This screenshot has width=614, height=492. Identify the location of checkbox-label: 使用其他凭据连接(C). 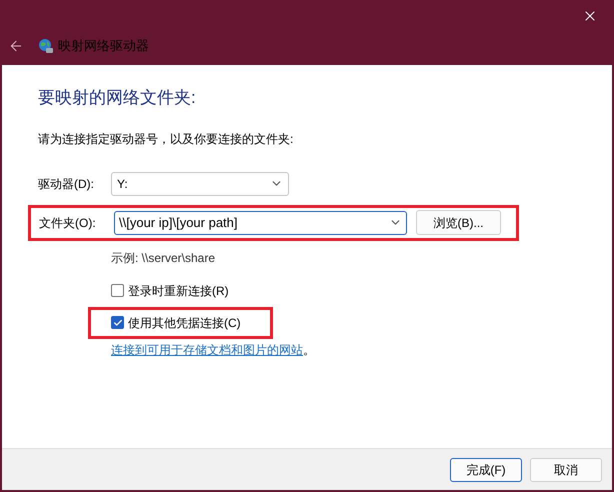
(184, 323).